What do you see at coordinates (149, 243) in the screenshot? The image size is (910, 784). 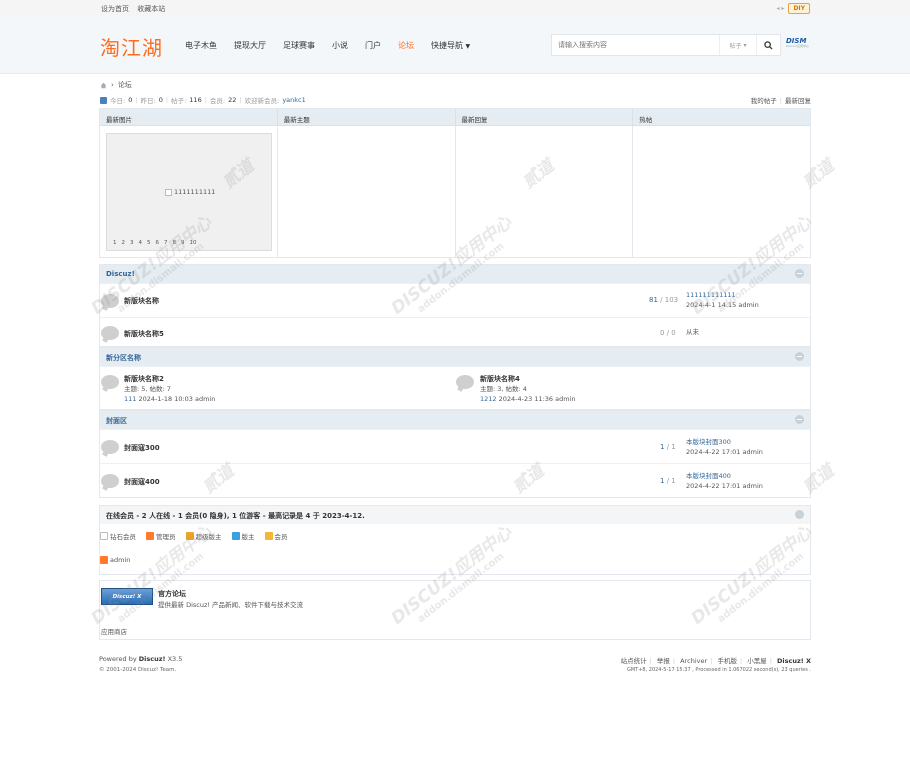 I see `slide-page: 5` at bounding box center [149, 243].